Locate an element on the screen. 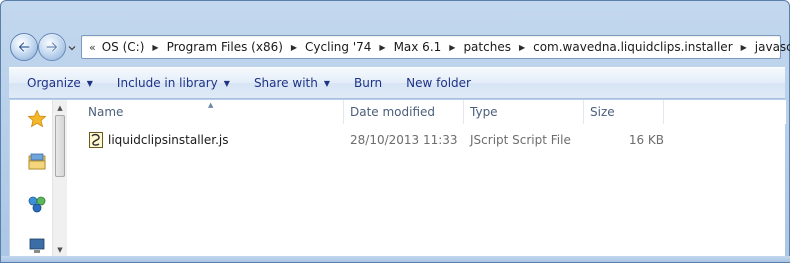 The width and height of the screenshot is (790, 263). scroll-down-icon: ▼ is located at coordinates (60, 250).